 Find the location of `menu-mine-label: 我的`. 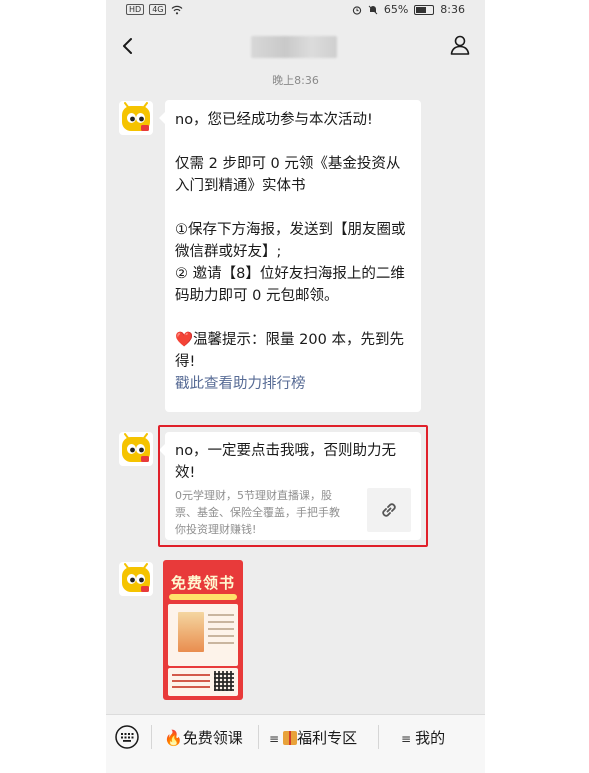

menu-mine-label: 我的 is located at coordinates (430, 738).